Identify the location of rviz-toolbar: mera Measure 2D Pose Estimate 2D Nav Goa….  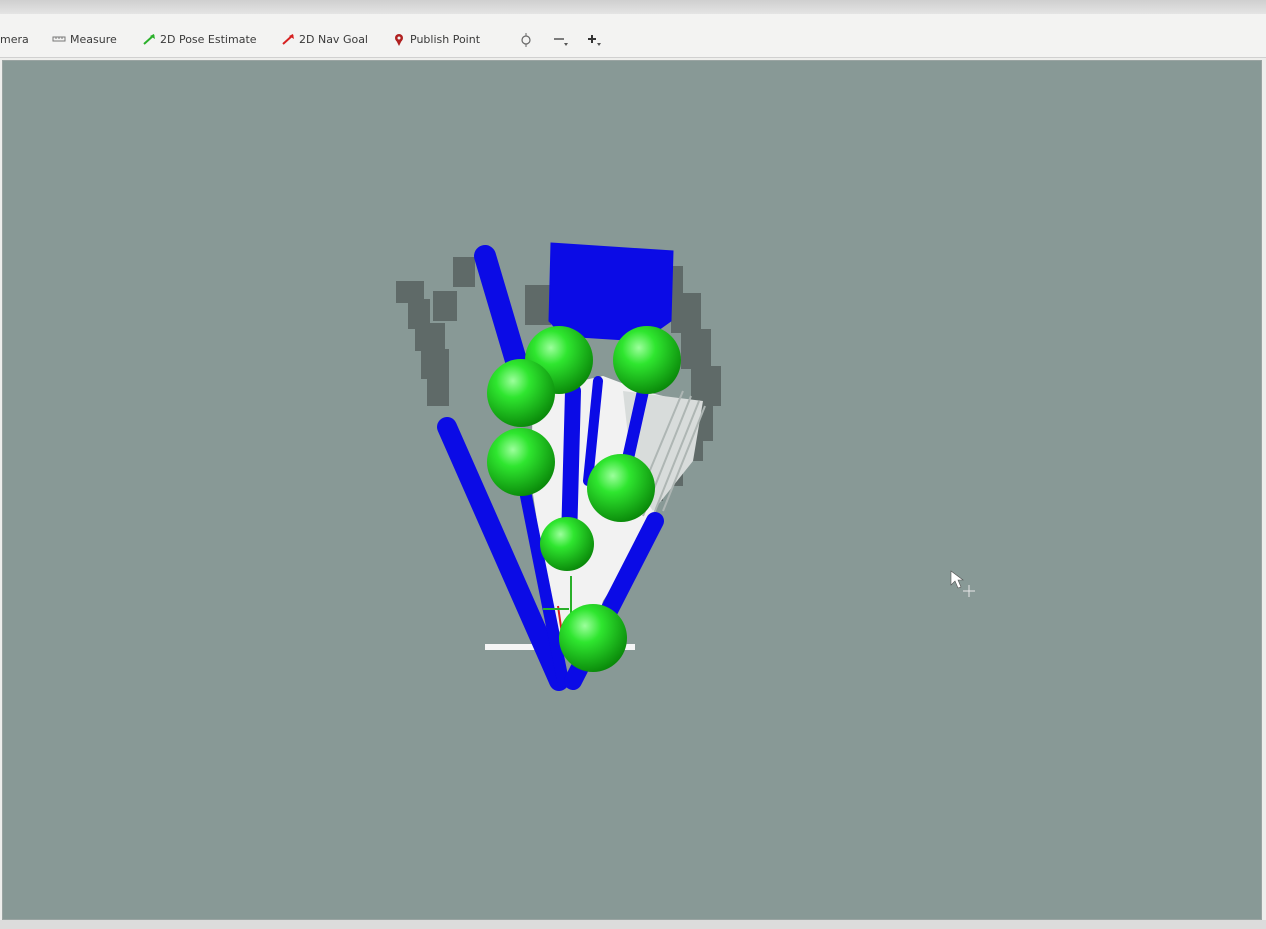
(633, 36).